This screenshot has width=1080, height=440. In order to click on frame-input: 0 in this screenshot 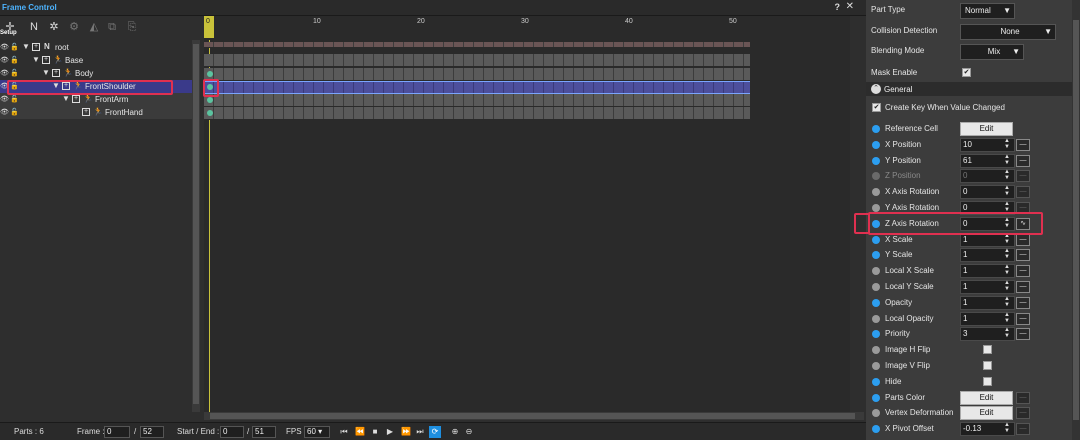, I will do `click(117, 432)`.